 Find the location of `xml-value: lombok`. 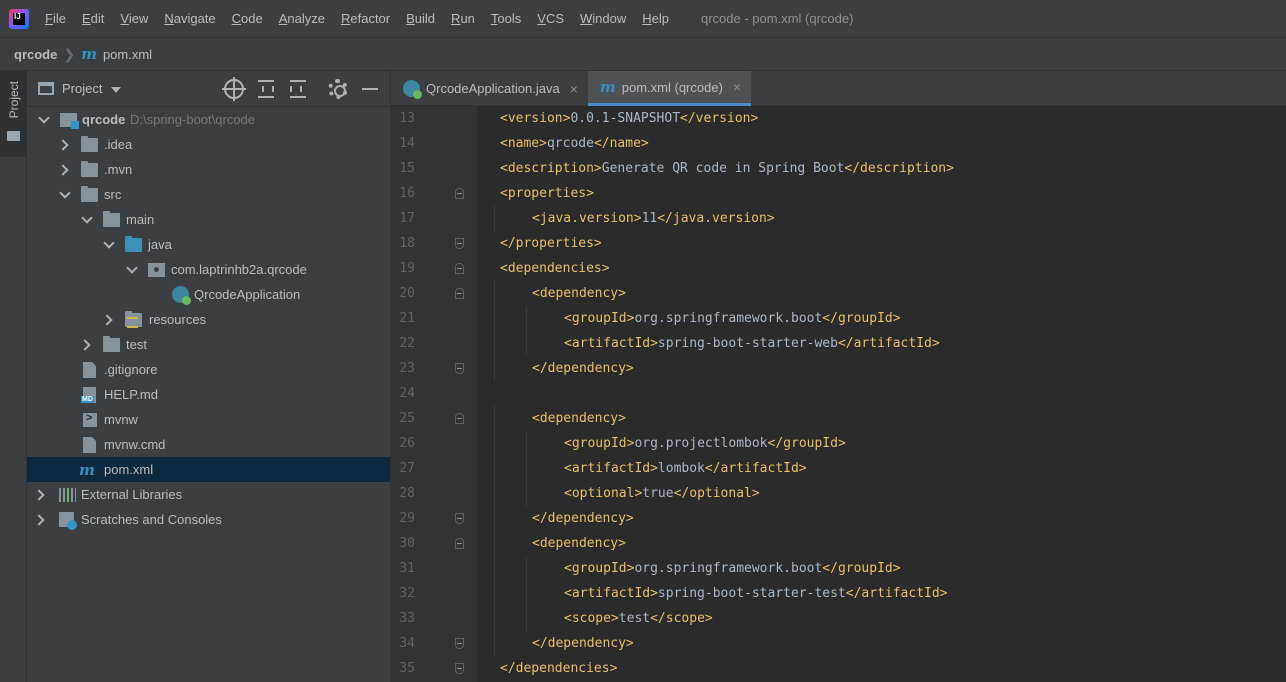

xml-value: lombok is located at coordinates (681, 468).